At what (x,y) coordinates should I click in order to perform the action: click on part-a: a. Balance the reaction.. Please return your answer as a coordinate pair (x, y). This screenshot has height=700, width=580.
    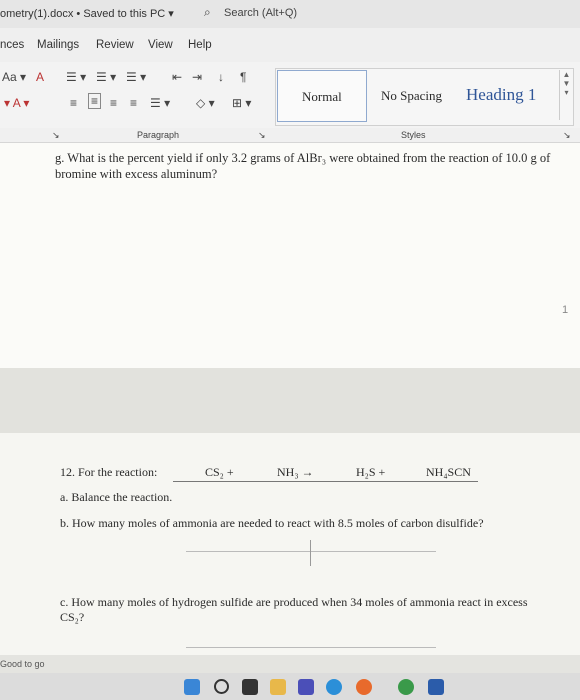
    Looking at the image, I should click on (116, 497).